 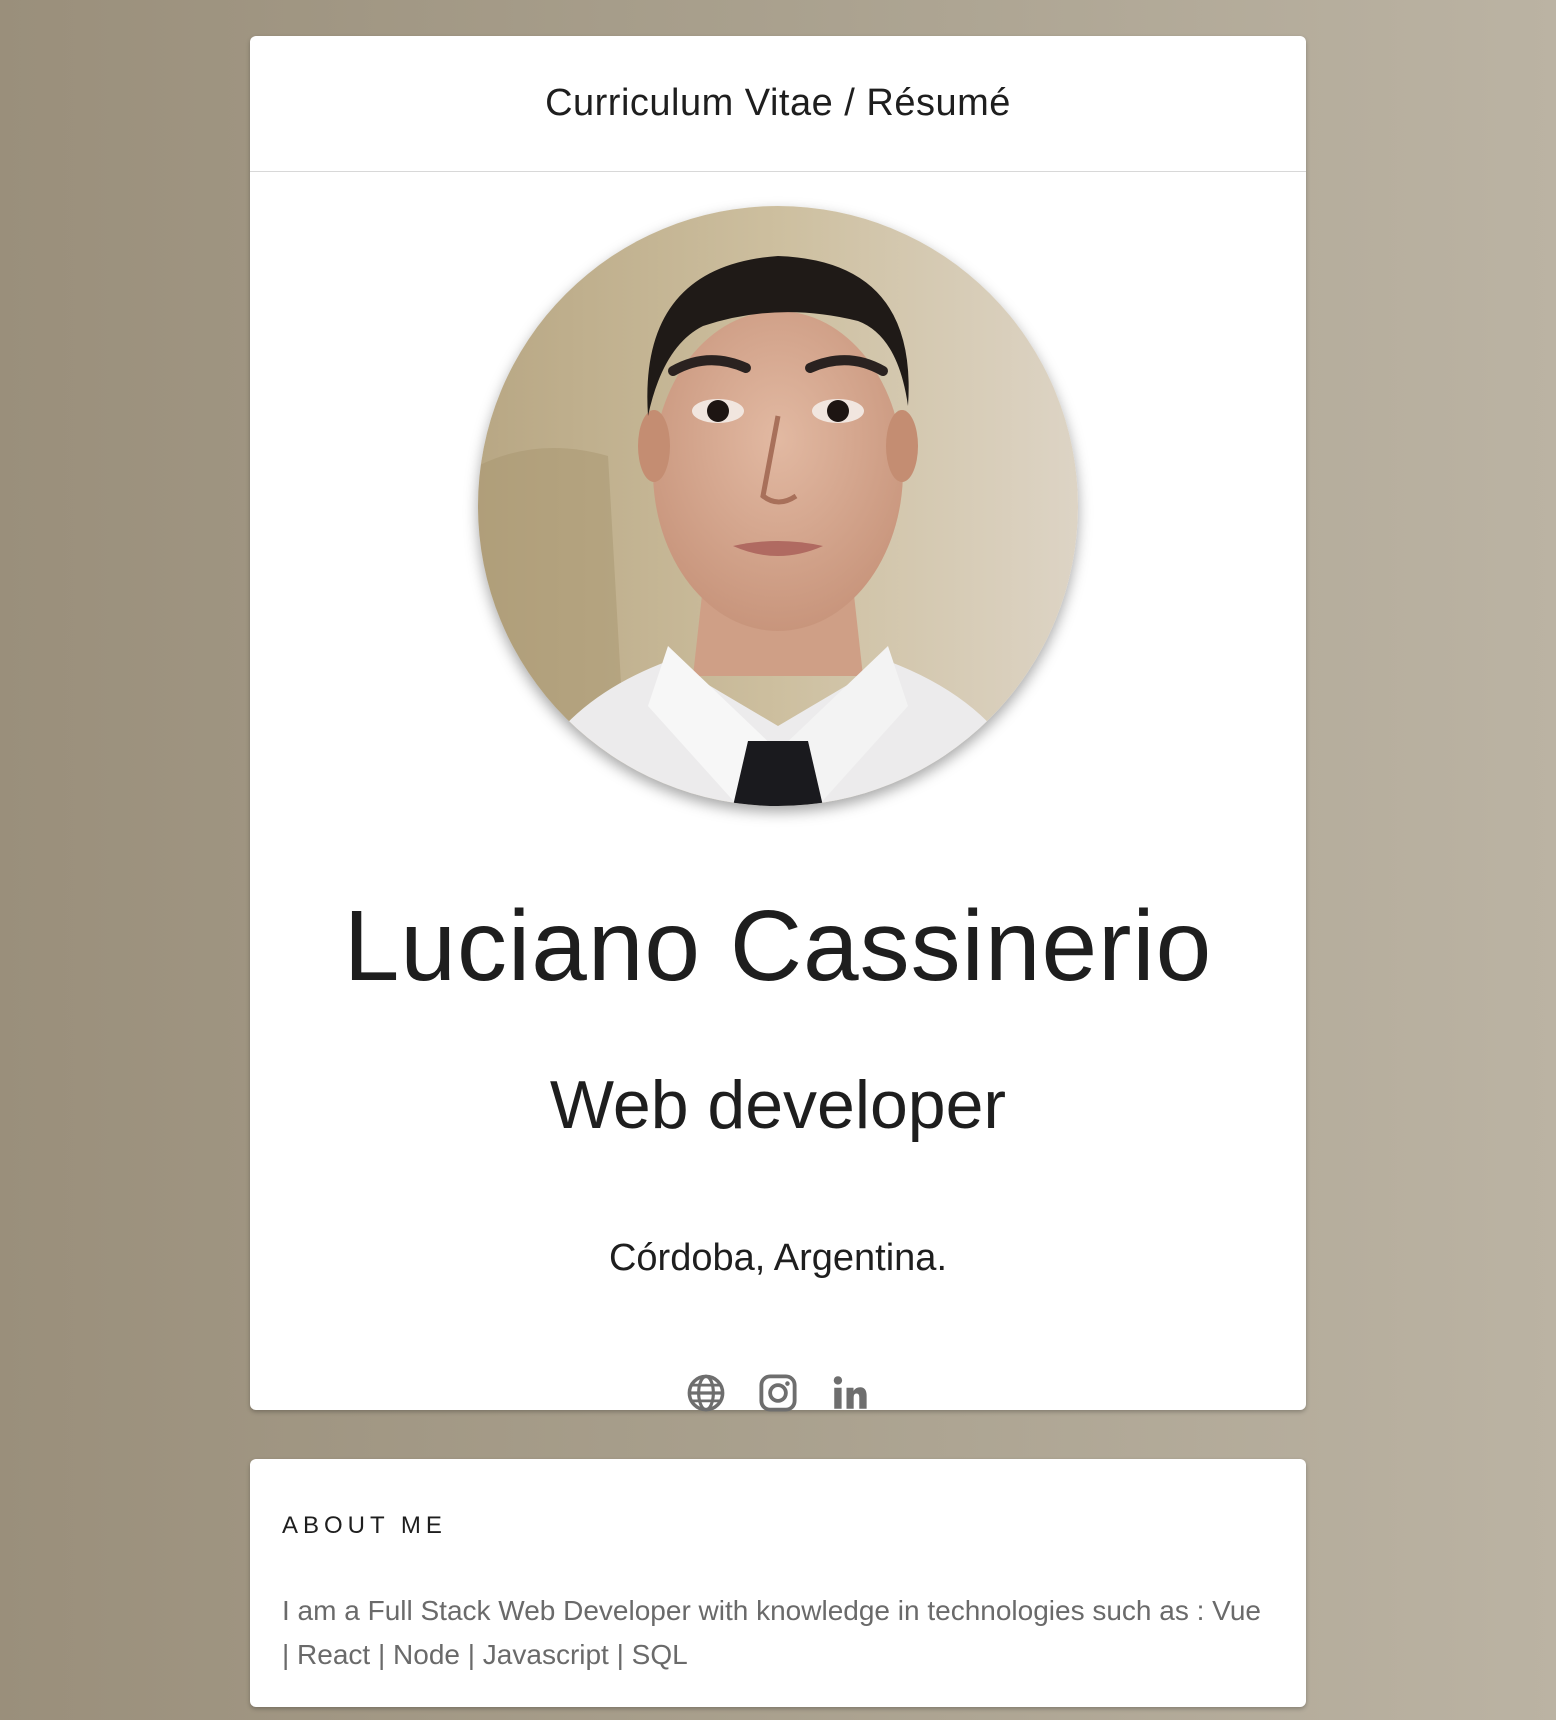 I want to click on avatar-photo, so click(x=778, y=506).